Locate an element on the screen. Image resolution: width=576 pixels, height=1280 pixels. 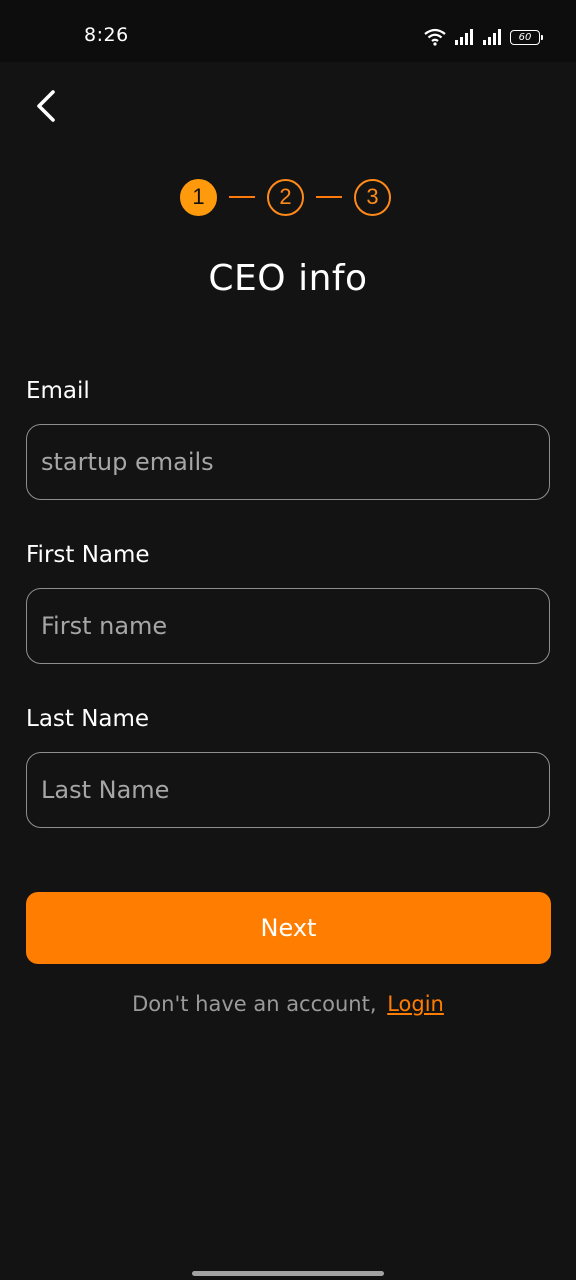
last-name-field-container is located at coordinates (288, 790).